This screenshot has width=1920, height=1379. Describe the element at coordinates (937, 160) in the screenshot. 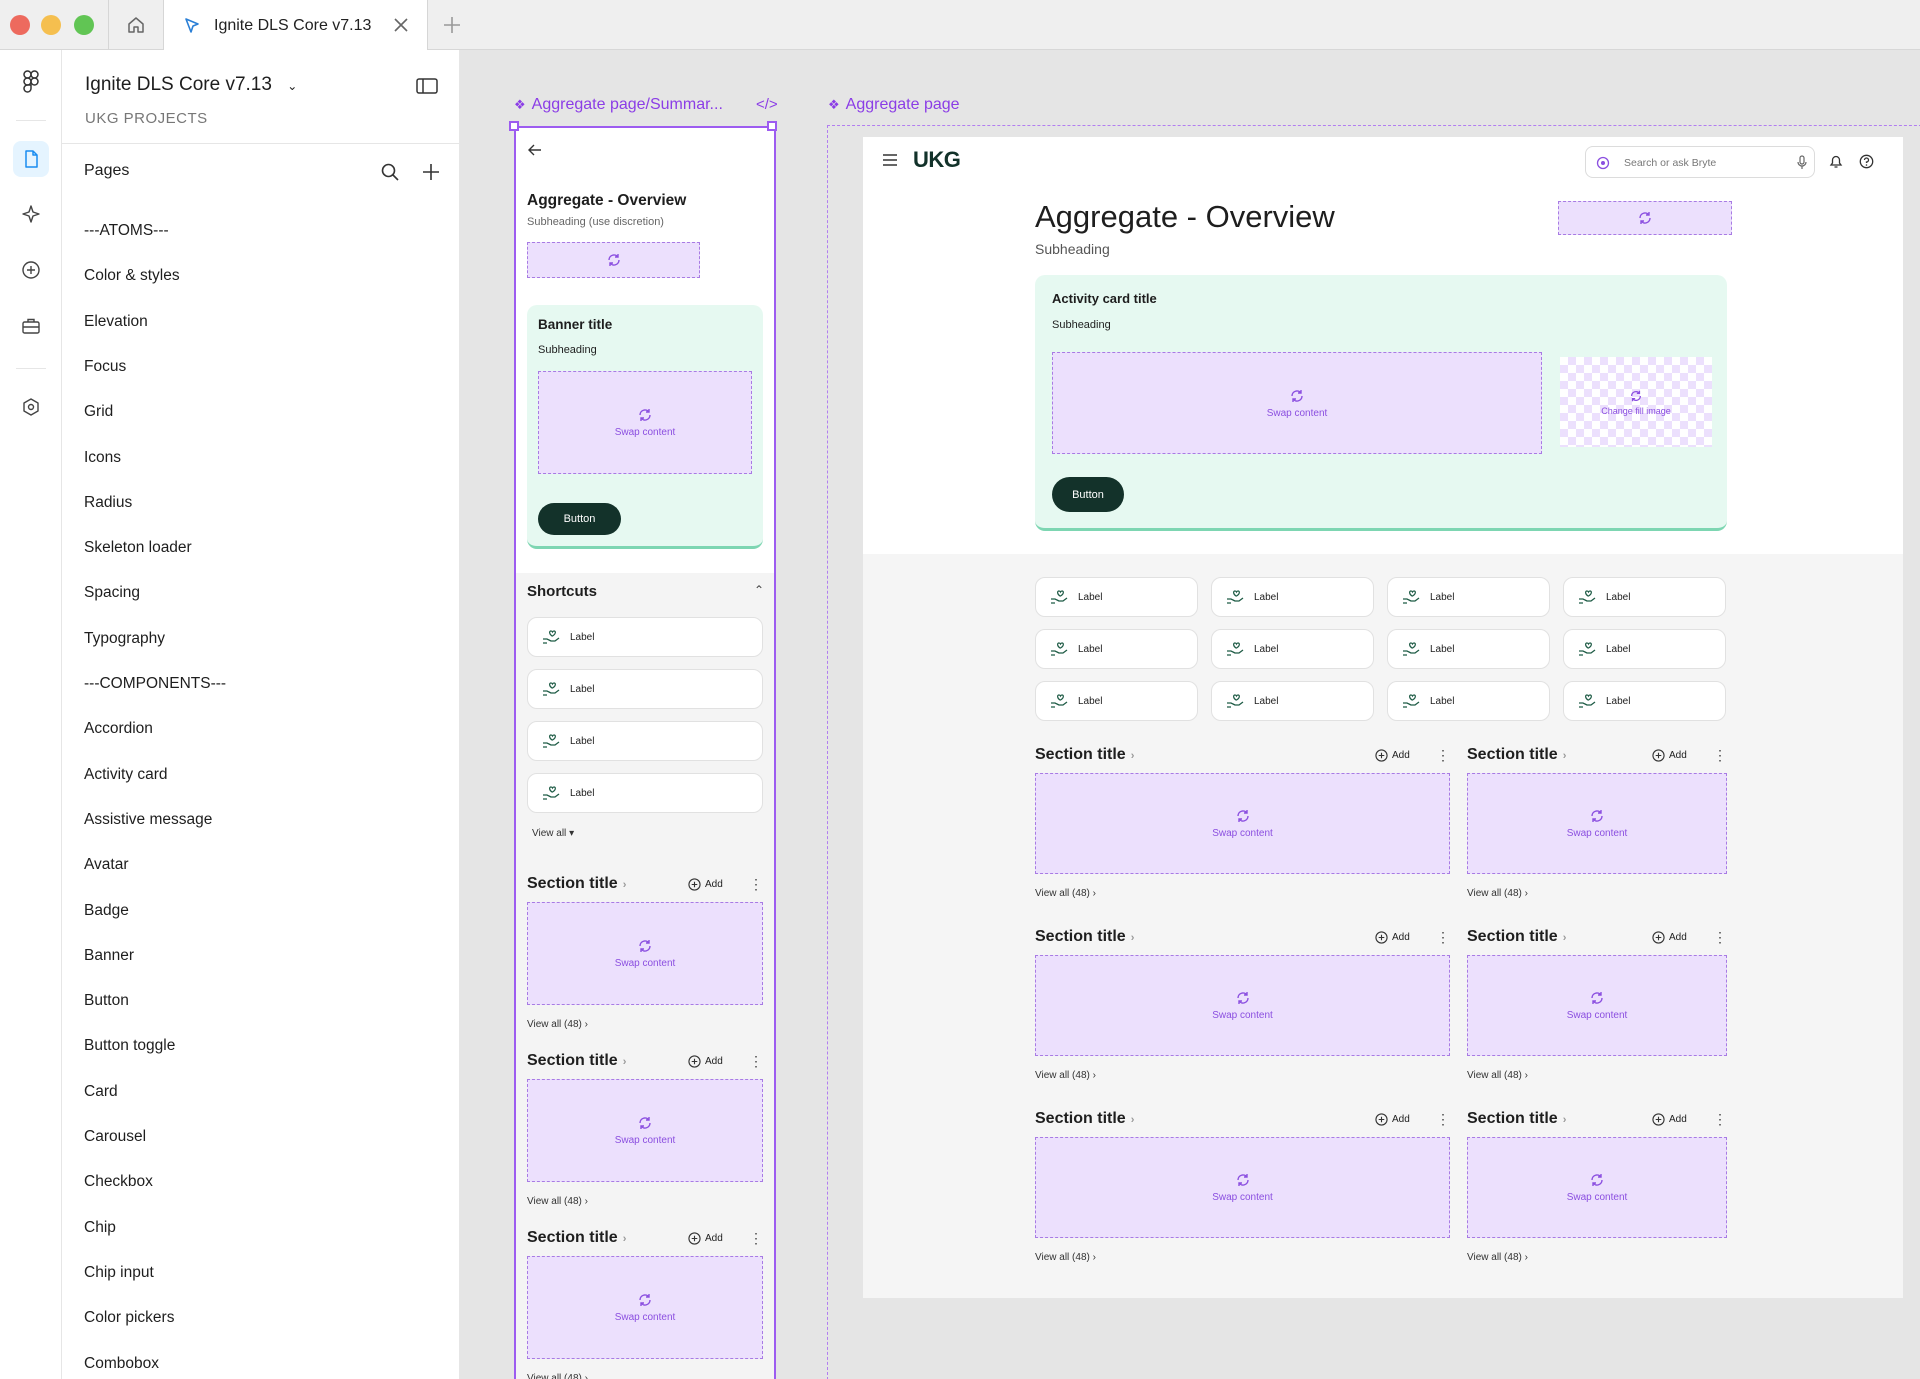

I see `ukg-logo: UKG` at that location.